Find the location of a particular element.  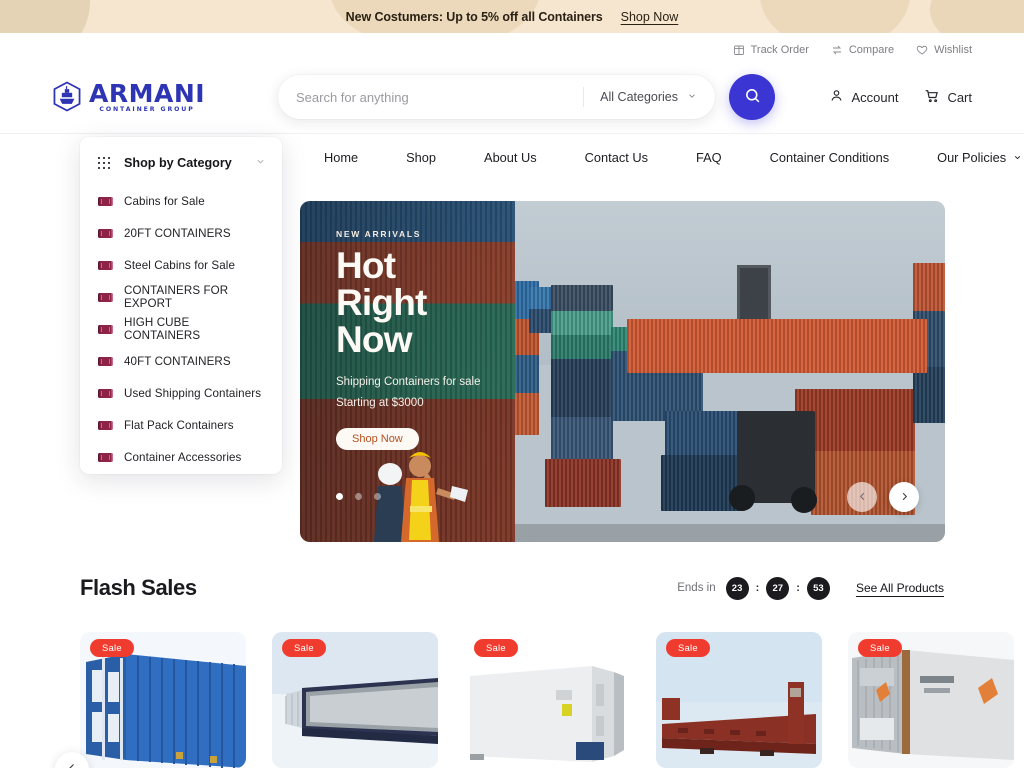

logo-text-block: ARMANI CONTAINER GROUP is located at coordinates (147, 97).